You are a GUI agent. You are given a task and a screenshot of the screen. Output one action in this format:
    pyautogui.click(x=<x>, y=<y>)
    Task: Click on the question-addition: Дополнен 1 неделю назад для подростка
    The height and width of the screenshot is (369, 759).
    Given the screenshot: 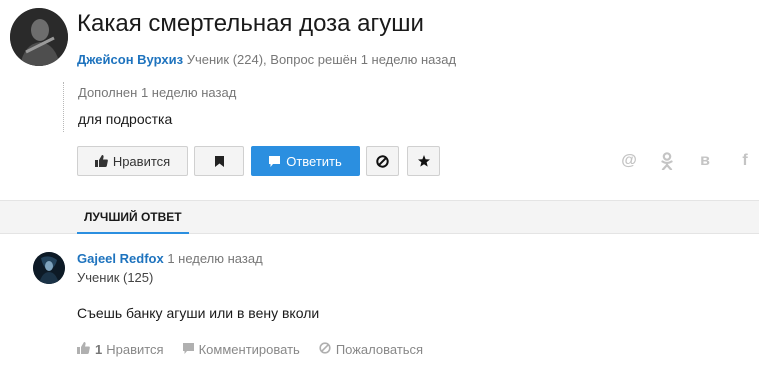 What is the action you would take?
    pyautogui.click(x=149, y=107)
    